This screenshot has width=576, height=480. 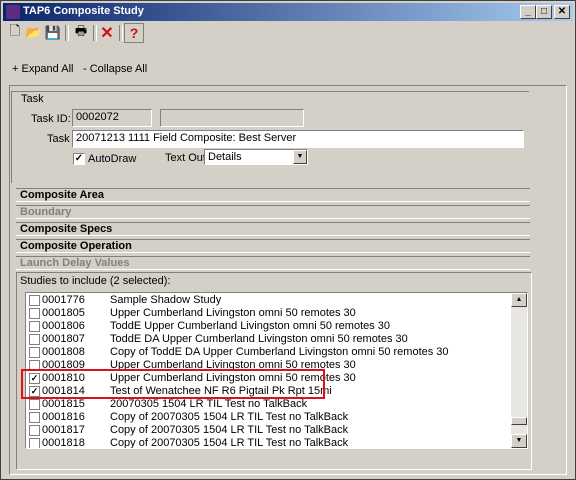 What do you see at coordinates (268, 300) in the screenshot?
I see `study-row: 0001776 Sample Shadow Study` at bounding box center [268, 300].